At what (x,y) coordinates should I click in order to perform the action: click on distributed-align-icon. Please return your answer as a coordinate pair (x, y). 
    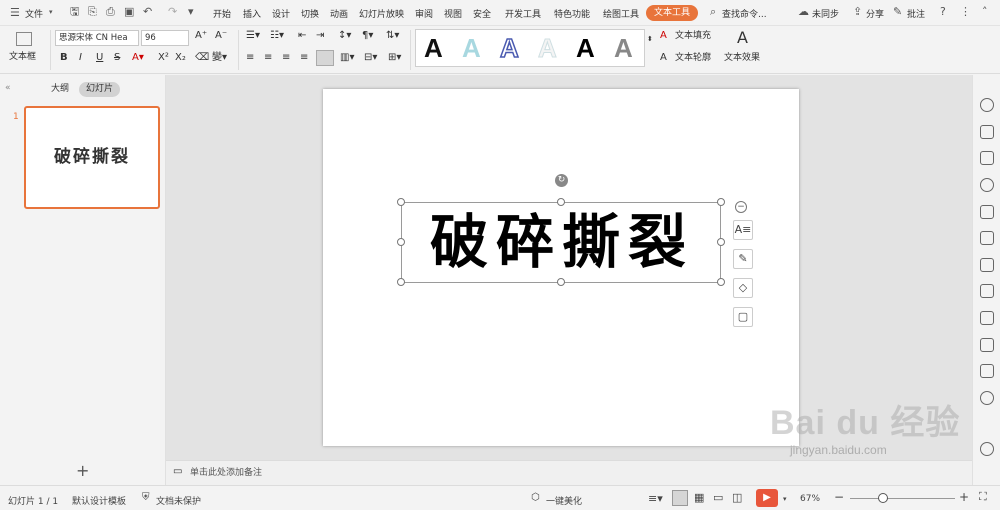
    Looking at the image, I should click on (325, 58).